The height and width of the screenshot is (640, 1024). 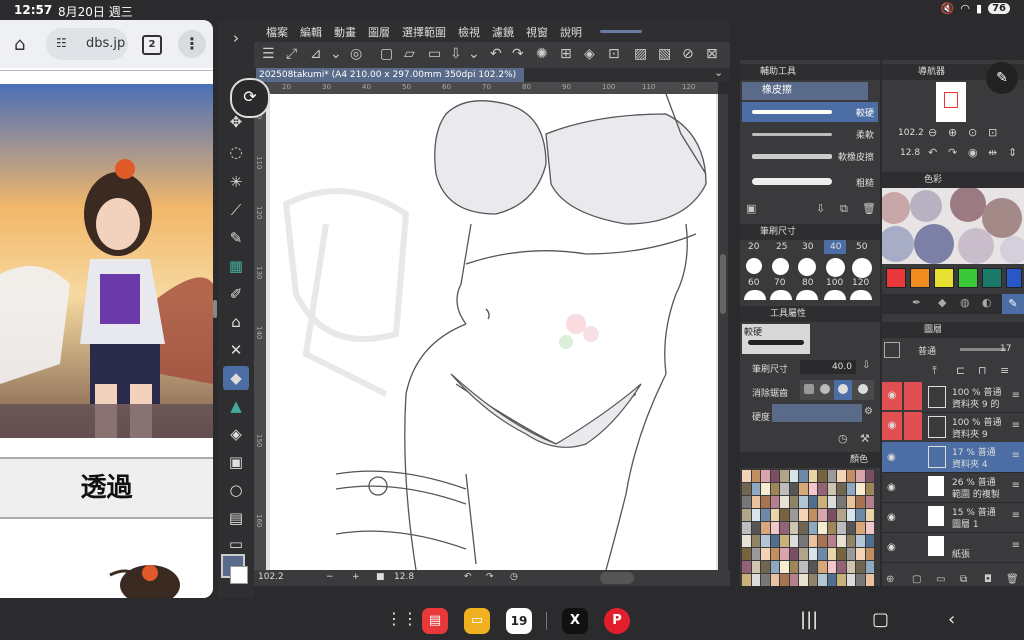 I want to click on reference-icon: ≡, so click(x=1004, y=370).